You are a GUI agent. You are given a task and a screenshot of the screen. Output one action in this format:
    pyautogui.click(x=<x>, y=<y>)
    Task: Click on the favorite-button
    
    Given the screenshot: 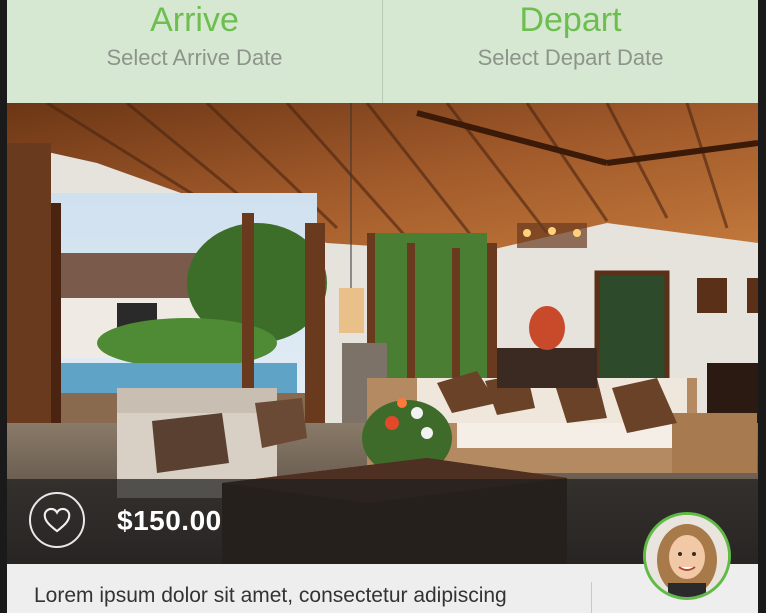 What is the action you would take?
    pyautogui.click(x=57, y=520)
    